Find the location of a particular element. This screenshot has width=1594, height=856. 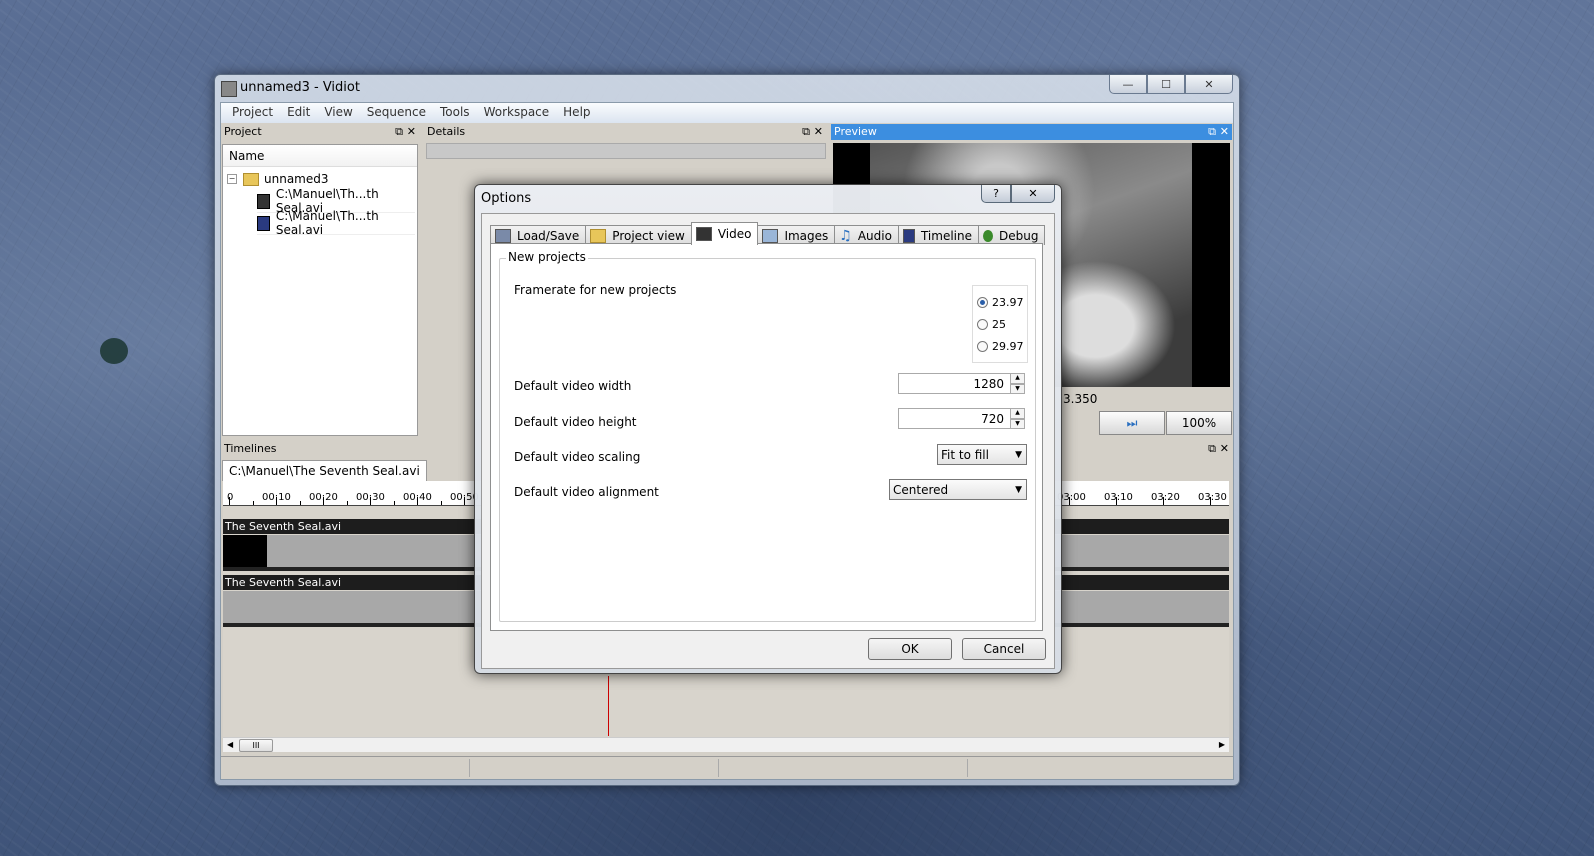

music-note-icon: ♫ is located at coordinates (845, 235).